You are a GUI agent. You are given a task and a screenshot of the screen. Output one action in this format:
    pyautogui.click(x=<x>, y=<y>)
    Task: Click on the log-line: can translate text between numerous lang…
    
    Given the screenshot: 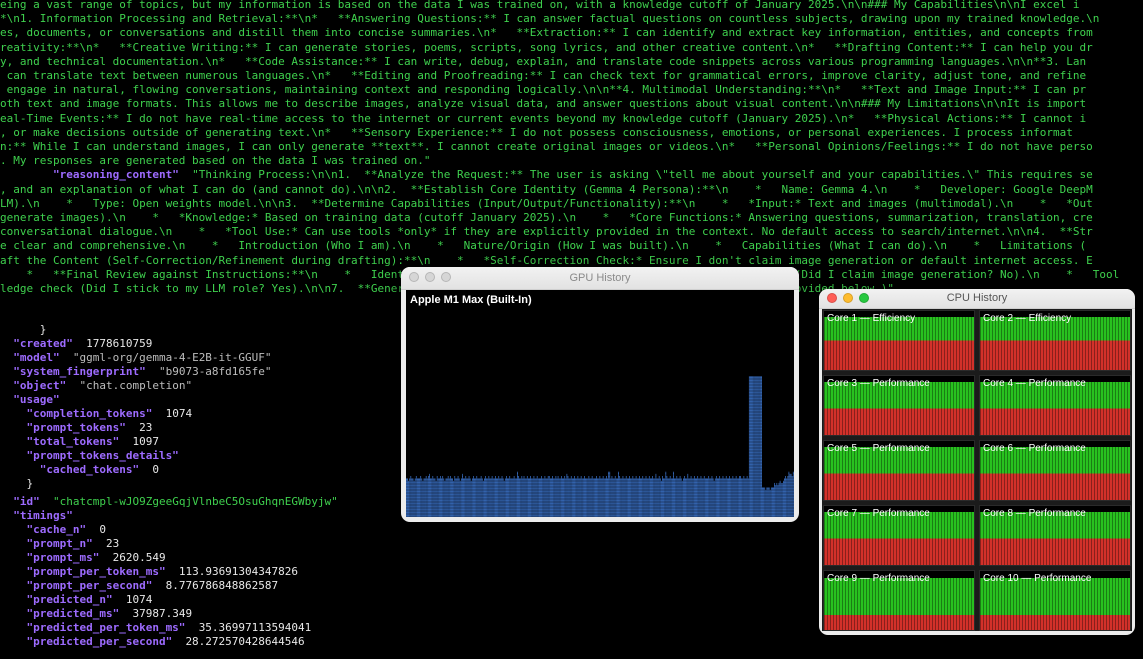 What is the action you would take?
    pyautogui.click(x=543, y=75)
    